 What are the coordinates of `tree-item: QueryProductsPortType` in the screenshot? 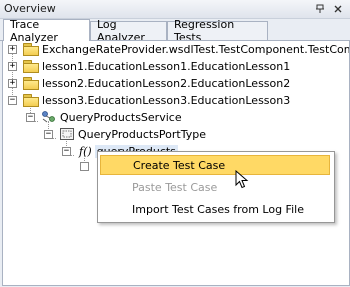 It's located at (132, 134).